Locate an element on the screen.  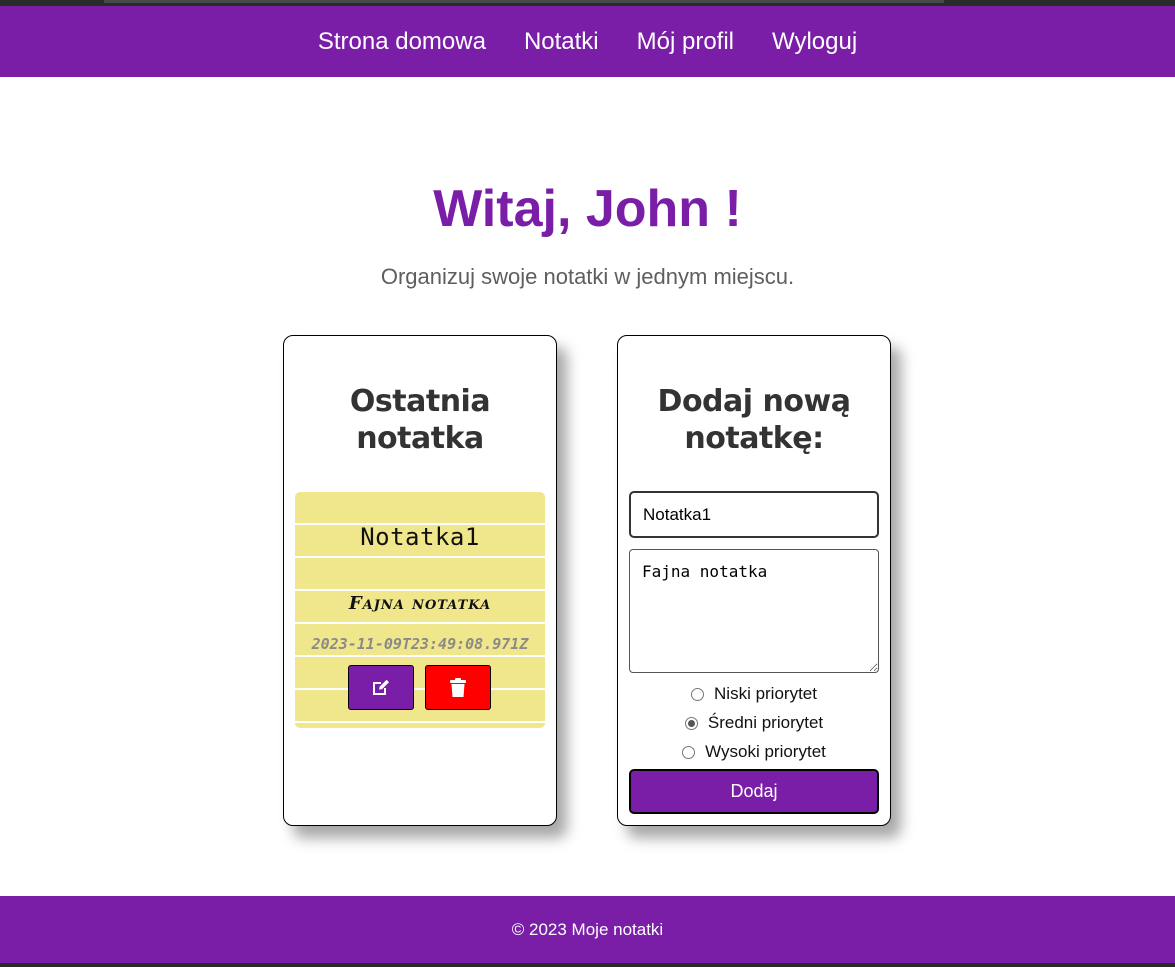
edit-note-button is located at coordinates (381, 687).